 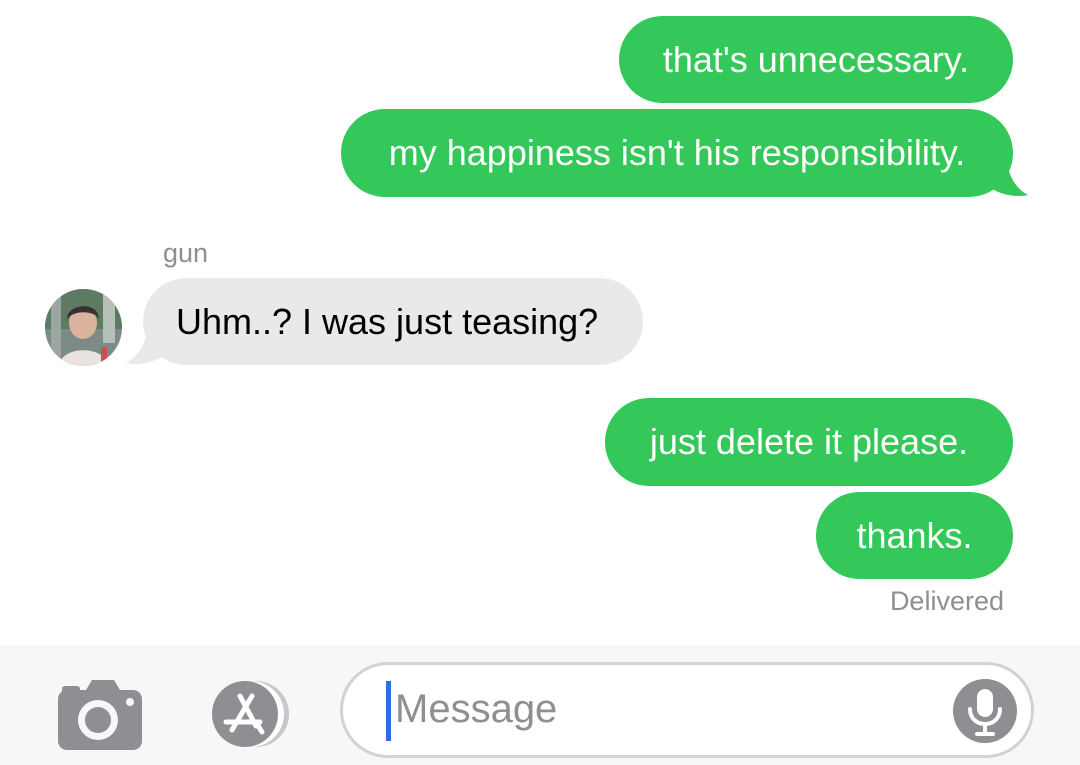 What do you see at coordinates (388, 711) in the screenshot?
I see `text-cursor` at bounding box center [388, 711].